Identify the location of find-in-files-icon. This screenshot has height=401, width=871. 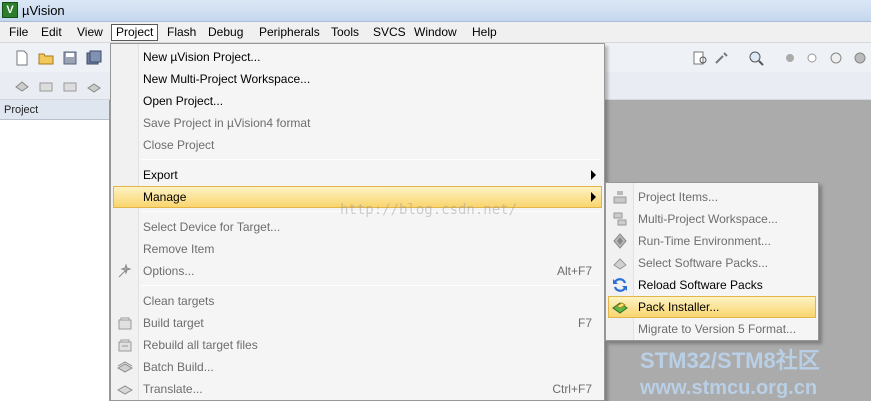
(700, 58).